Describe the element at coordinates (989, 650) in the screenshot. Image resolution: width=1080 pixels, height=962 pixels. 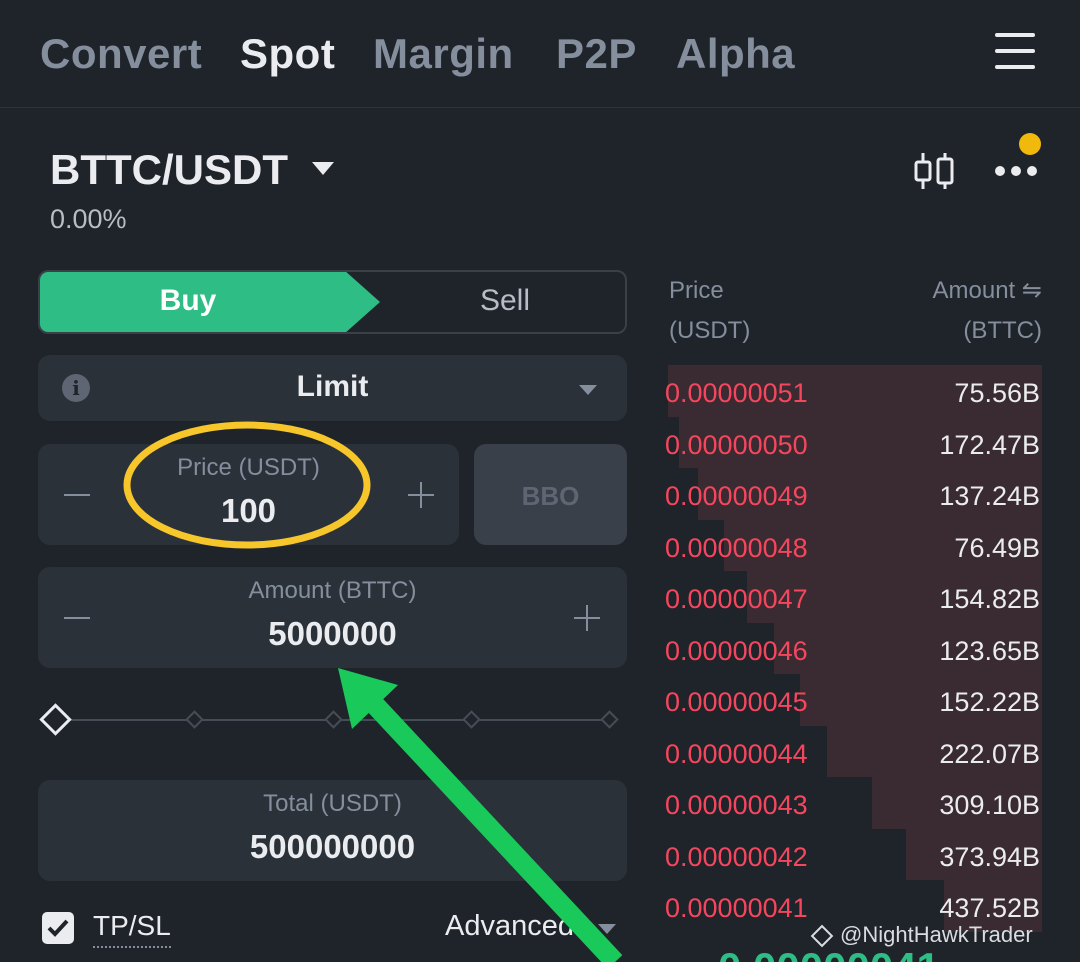
I see `ask-amount: 123.65B` at that location.